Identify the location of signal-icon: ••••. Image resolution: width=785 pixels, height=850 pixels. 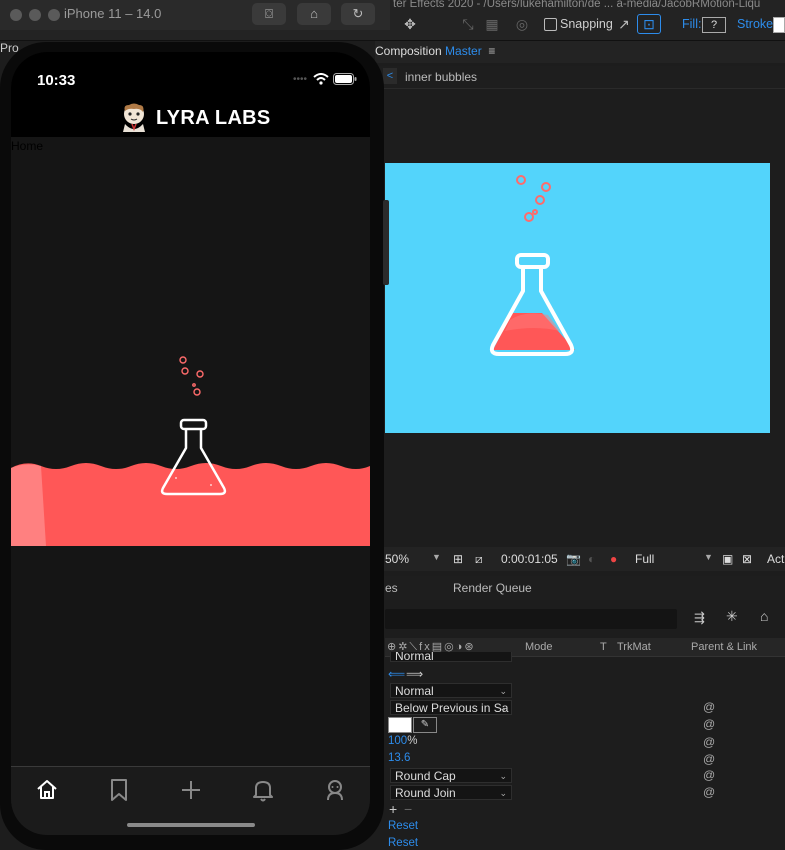
(300, 79).